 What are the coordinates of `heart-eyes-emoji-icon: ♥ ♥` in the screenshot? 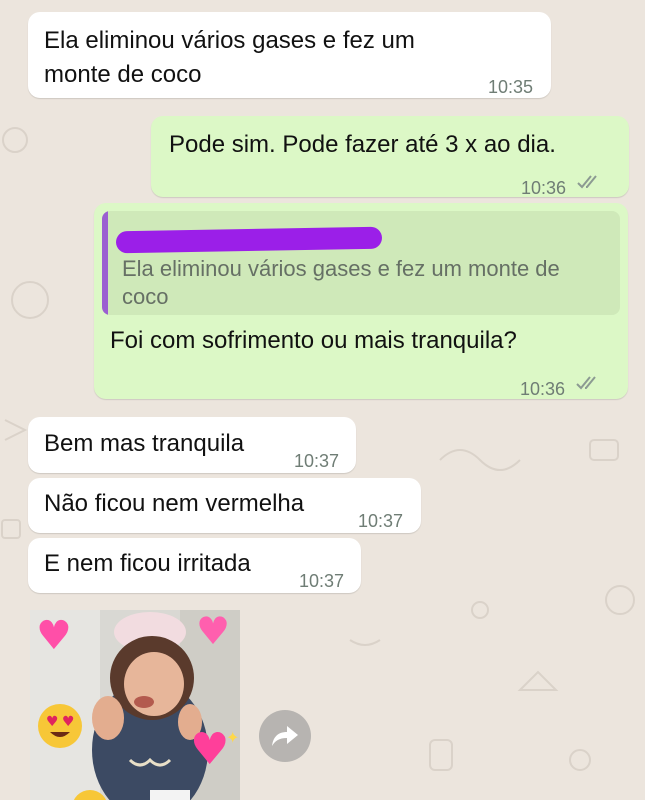 It's located at (60, 726).